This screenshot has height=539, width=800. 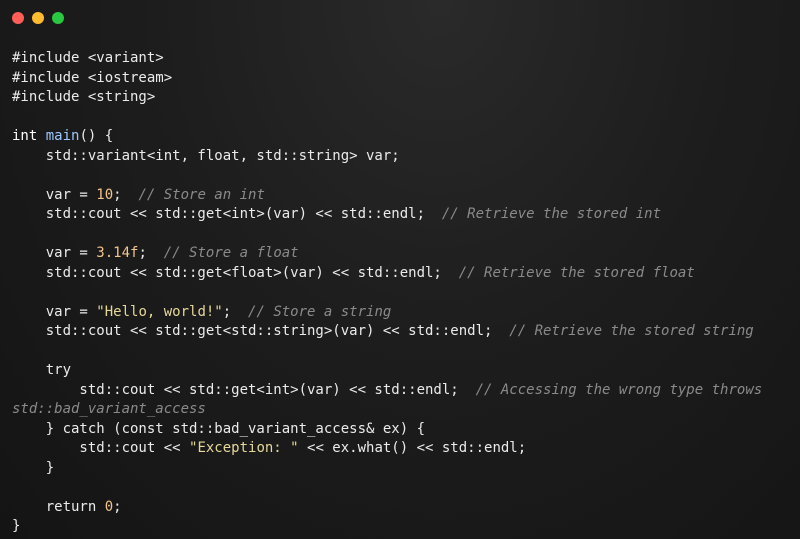 What do you see at coordinates (96, 136) in the screenshot?
I see `code-token: () {` at bounding box center [96, 136].